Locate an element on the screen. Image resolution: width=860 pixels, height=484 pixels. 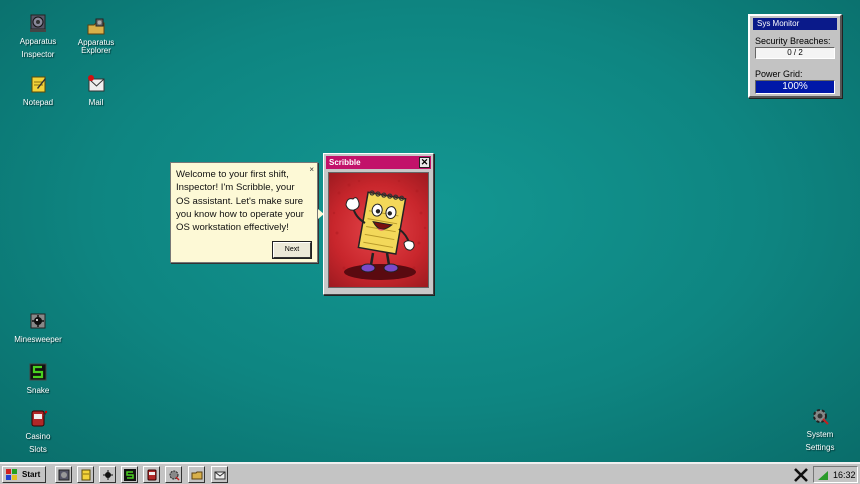
unread-badge-icon is located at coordinates (91, 78).